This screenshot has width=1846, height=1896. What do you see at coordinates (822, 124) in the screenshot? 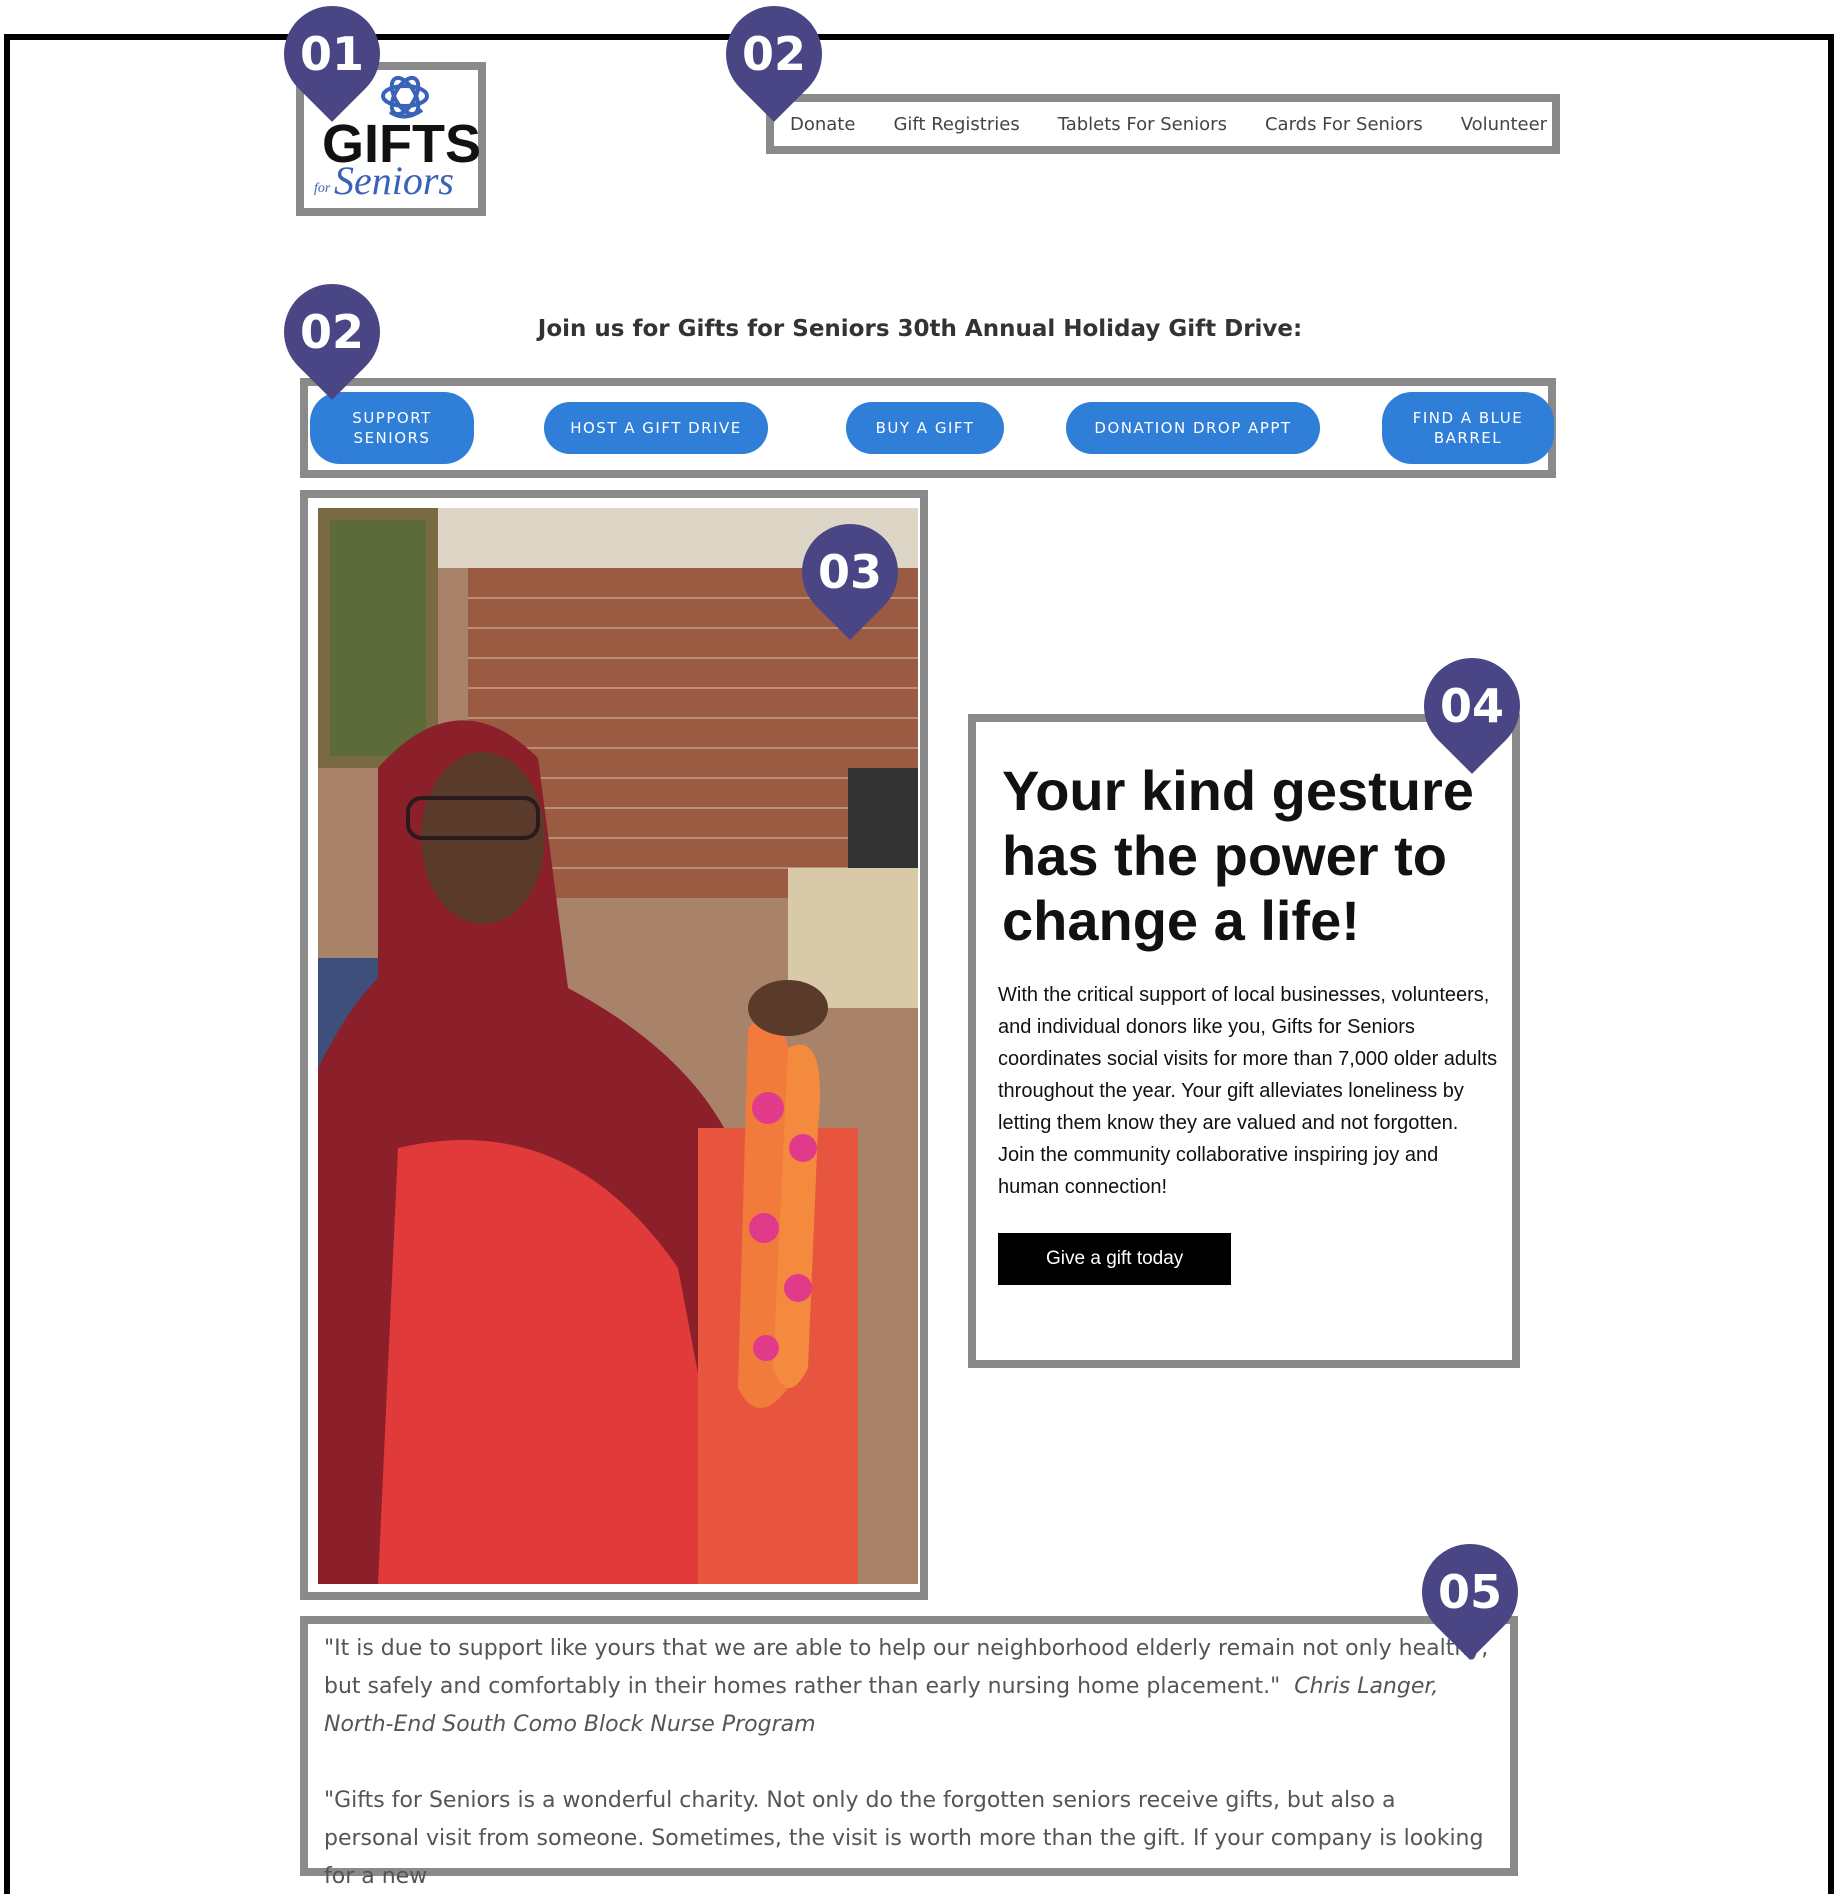
I see `nav-donate: Donate` at bounding box center [822, 124].